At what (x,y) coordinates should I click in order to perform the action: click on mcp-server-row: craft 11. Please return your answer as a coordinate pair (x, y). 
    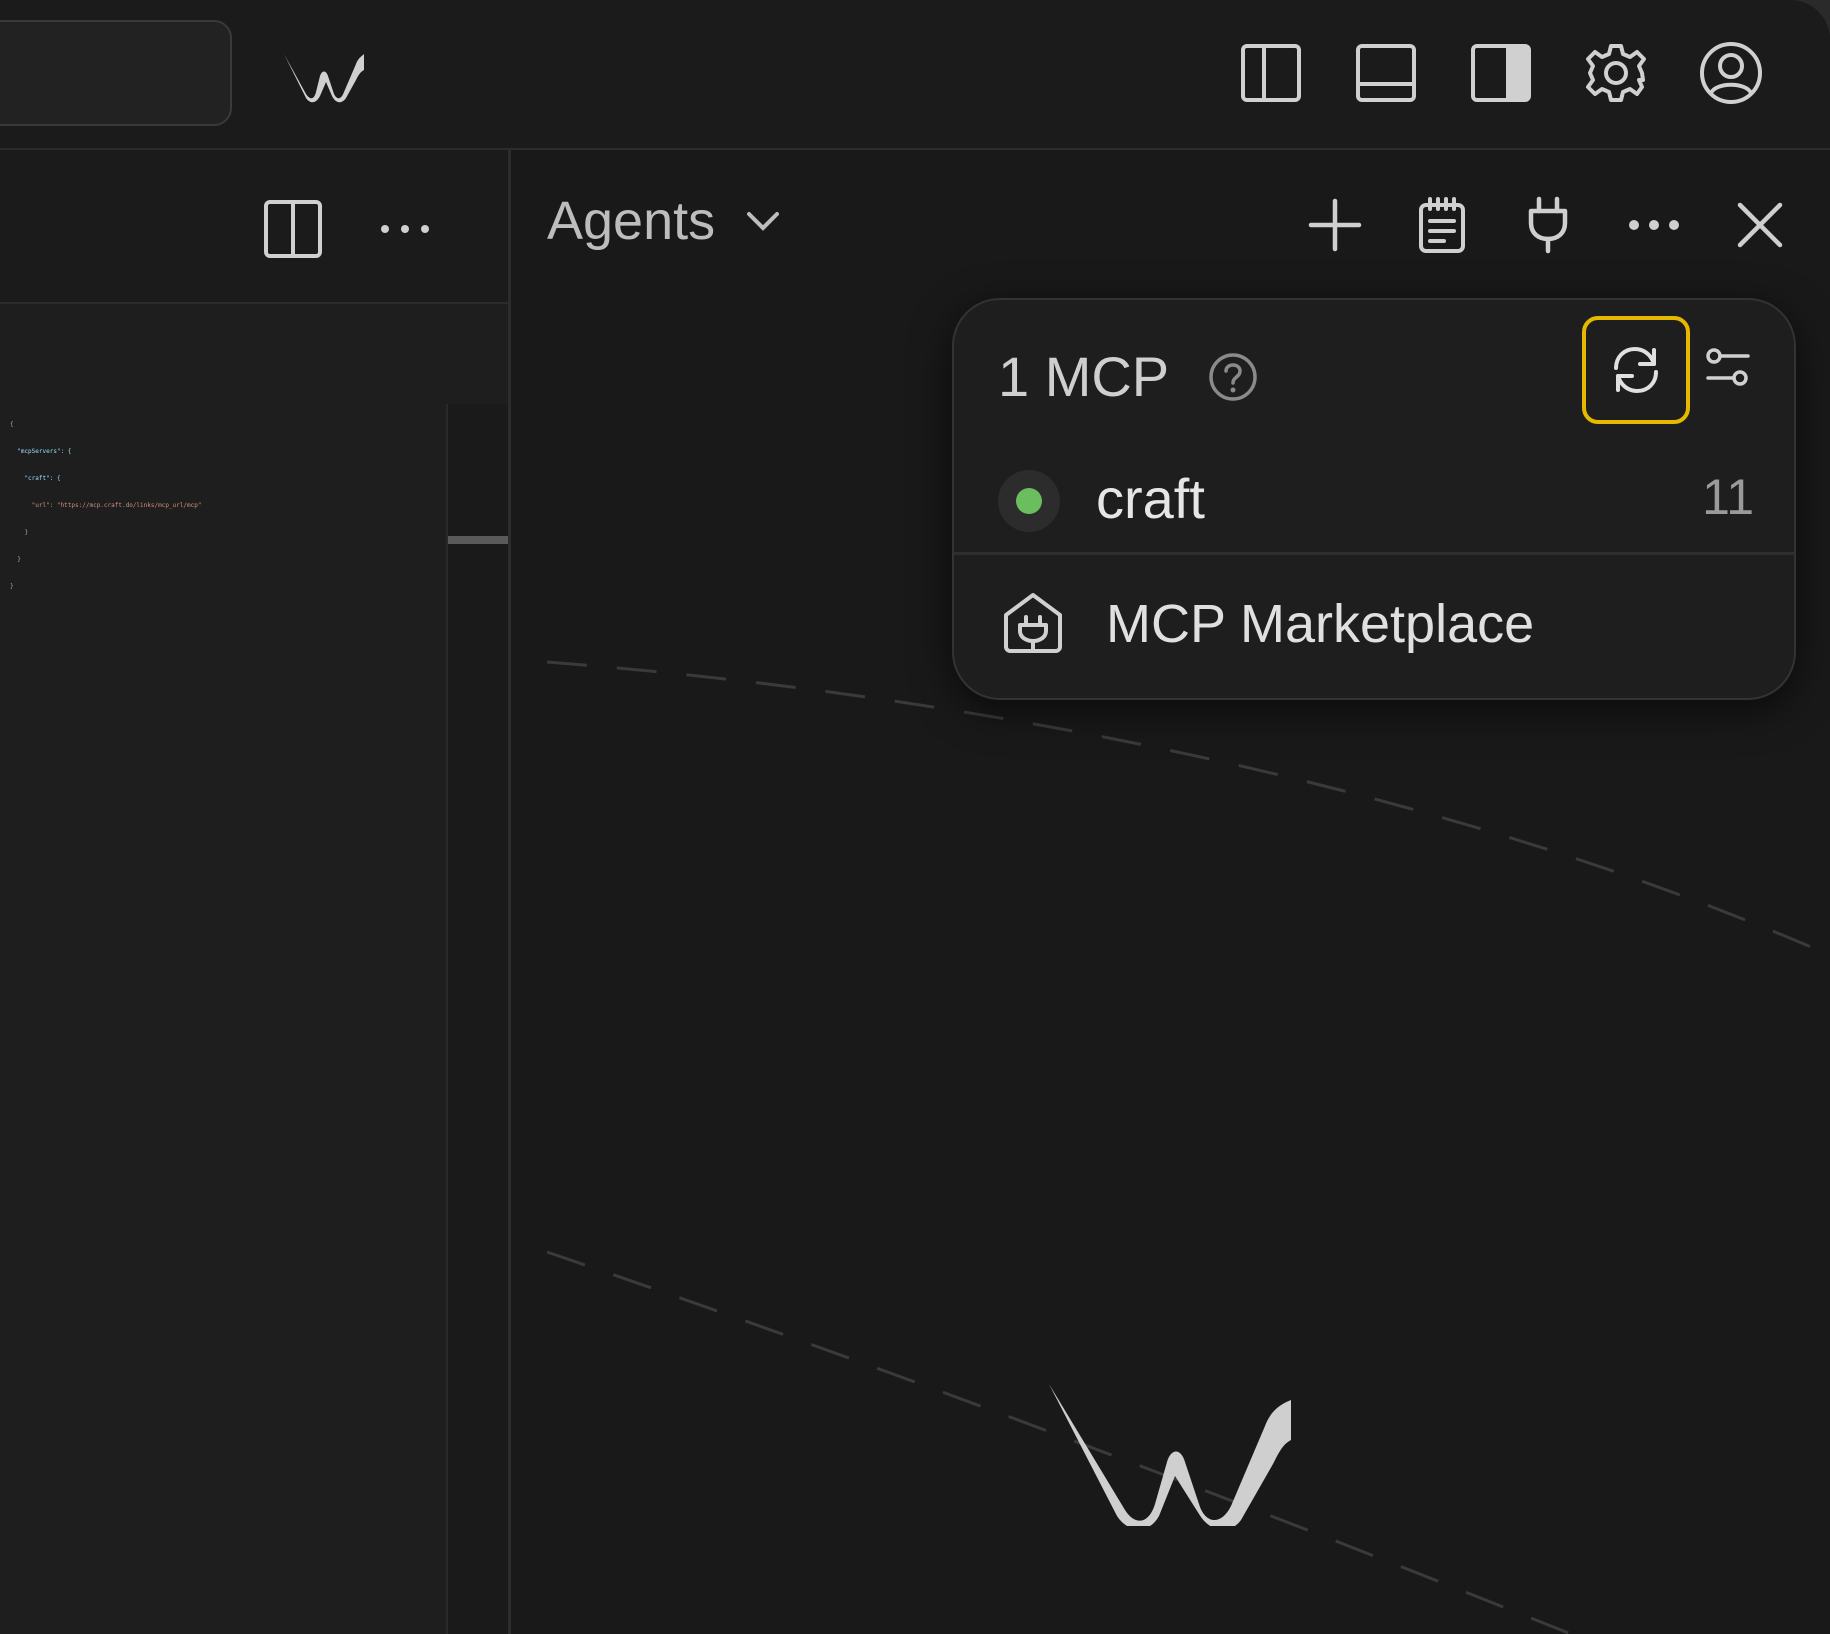
    Looking at the image, I should click on (1374, 500).